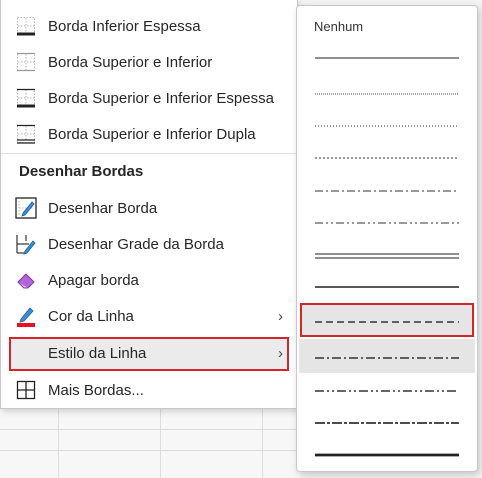 This screenshot has width=482, height=478. Describe the element at coordinates (149, 353) in the screenshot. I see `menu-item-line-style: Estilo da Linha ›` at that location.